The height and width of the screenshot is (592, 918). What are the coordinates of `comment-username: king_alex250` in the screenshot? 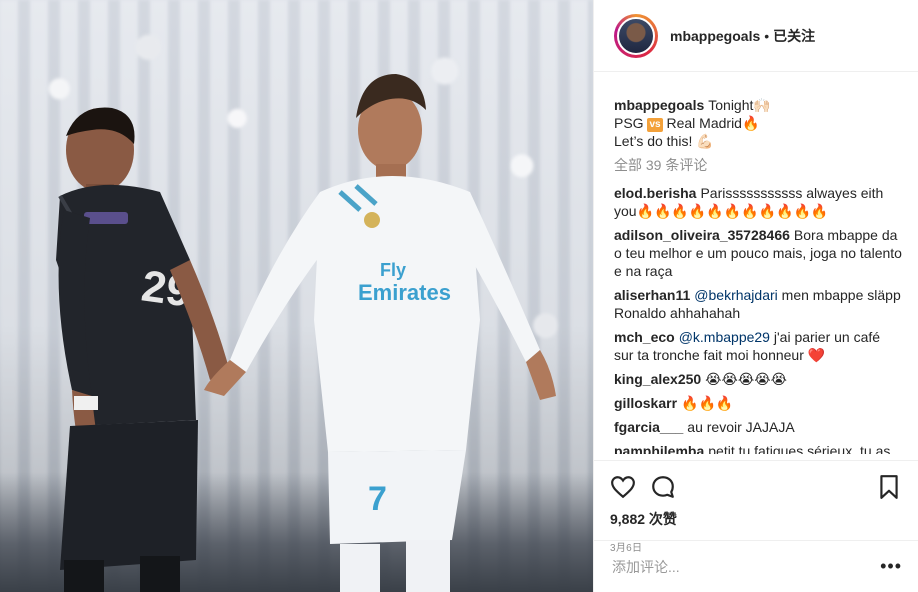 It's located at (657, 379).